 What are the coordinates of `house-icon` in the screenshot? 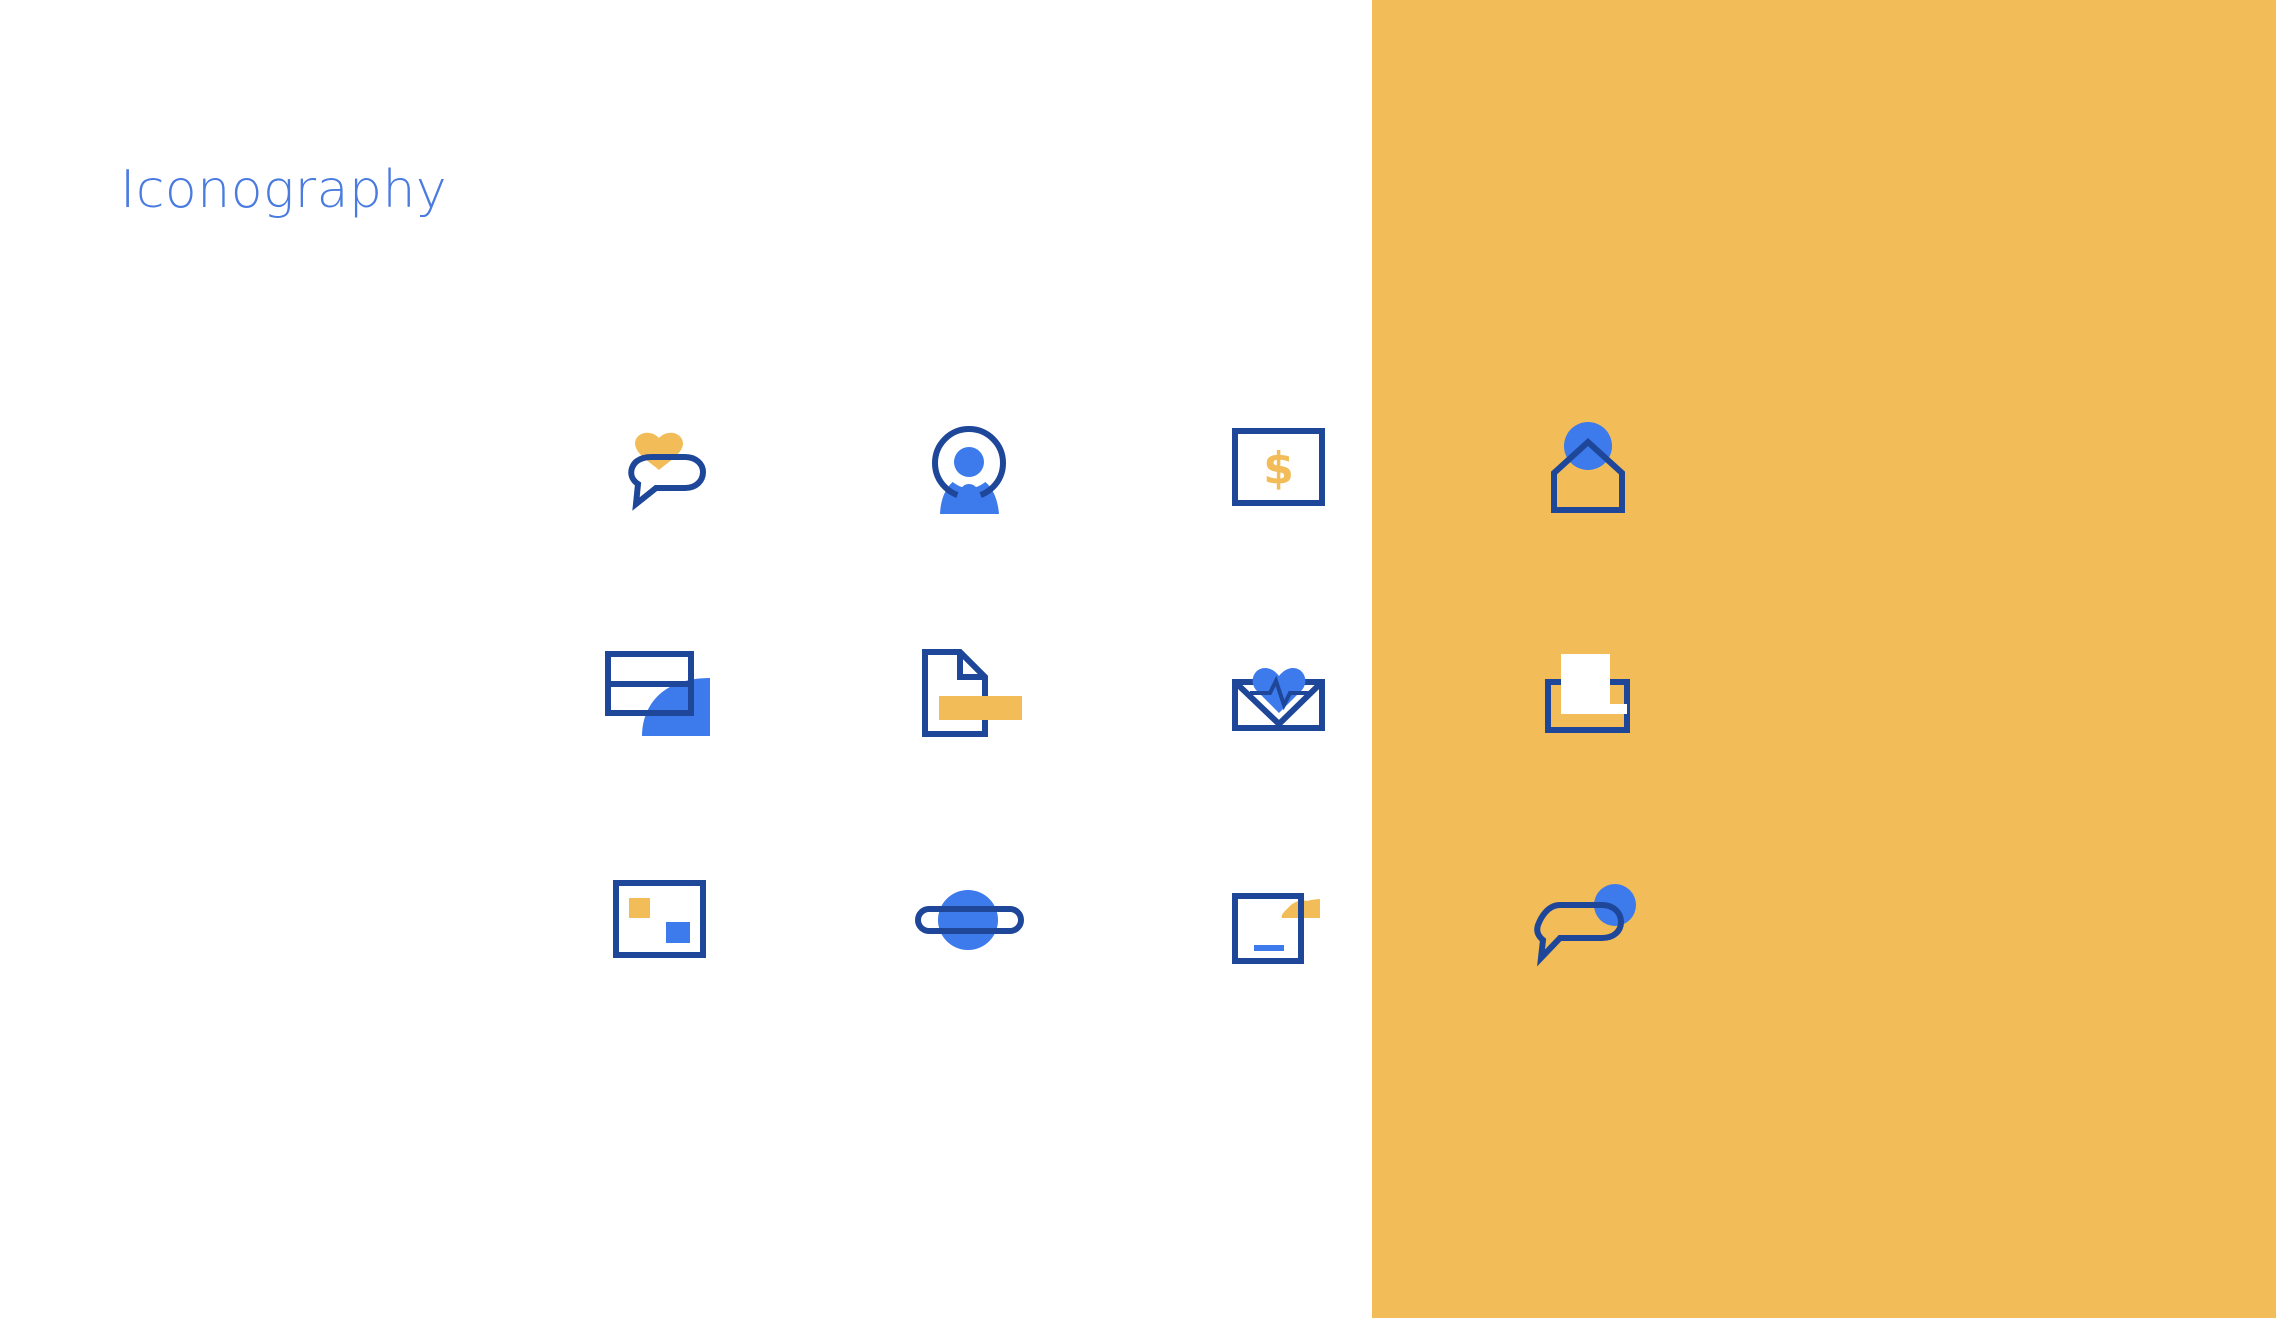 It's located at (1588, 467).